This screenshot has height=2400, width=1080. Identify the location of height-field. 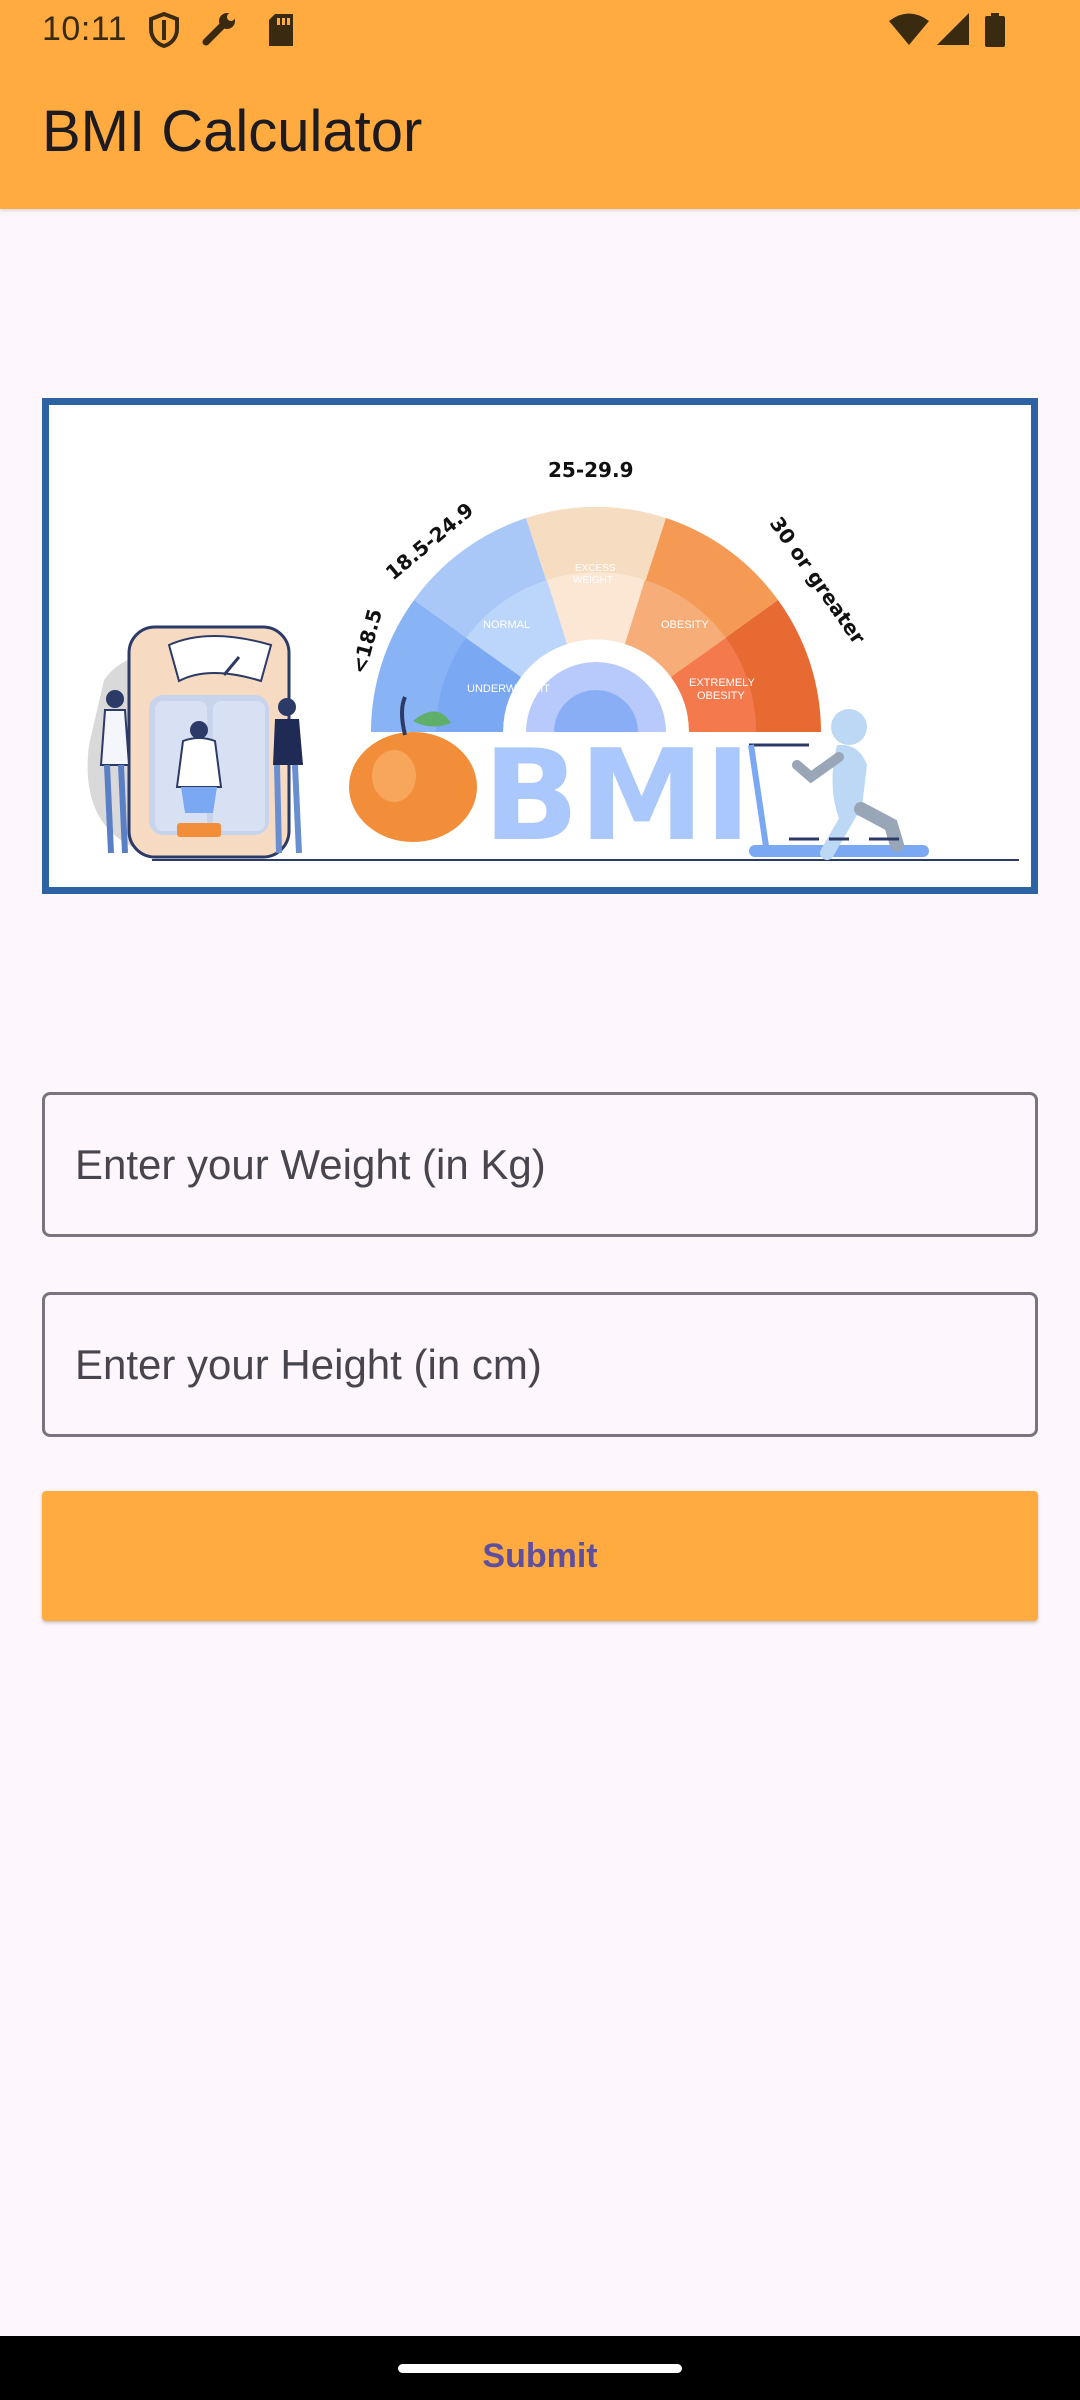
(540, 1364).